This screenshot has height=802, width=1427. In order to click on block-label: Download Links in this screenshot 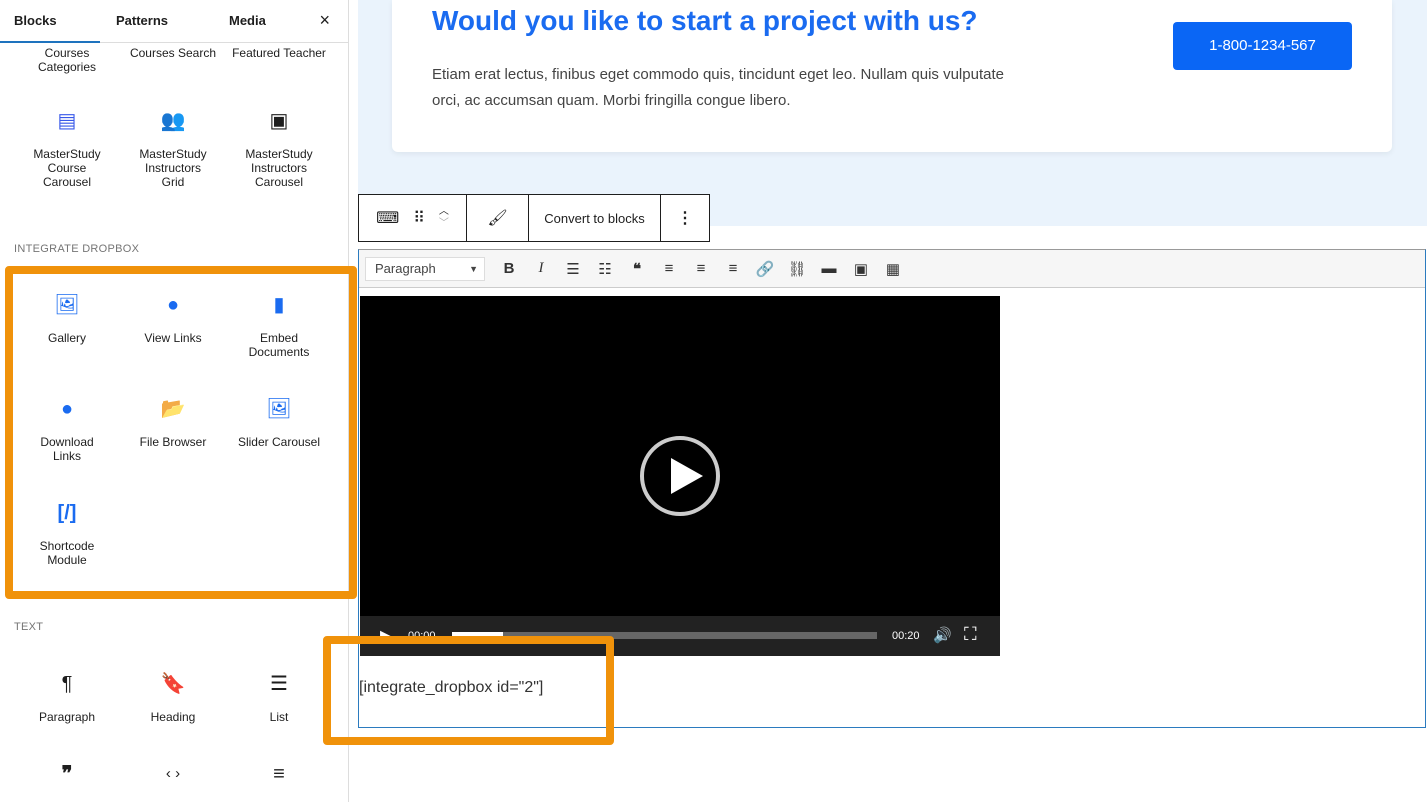, I will do `click(67, 449)`.